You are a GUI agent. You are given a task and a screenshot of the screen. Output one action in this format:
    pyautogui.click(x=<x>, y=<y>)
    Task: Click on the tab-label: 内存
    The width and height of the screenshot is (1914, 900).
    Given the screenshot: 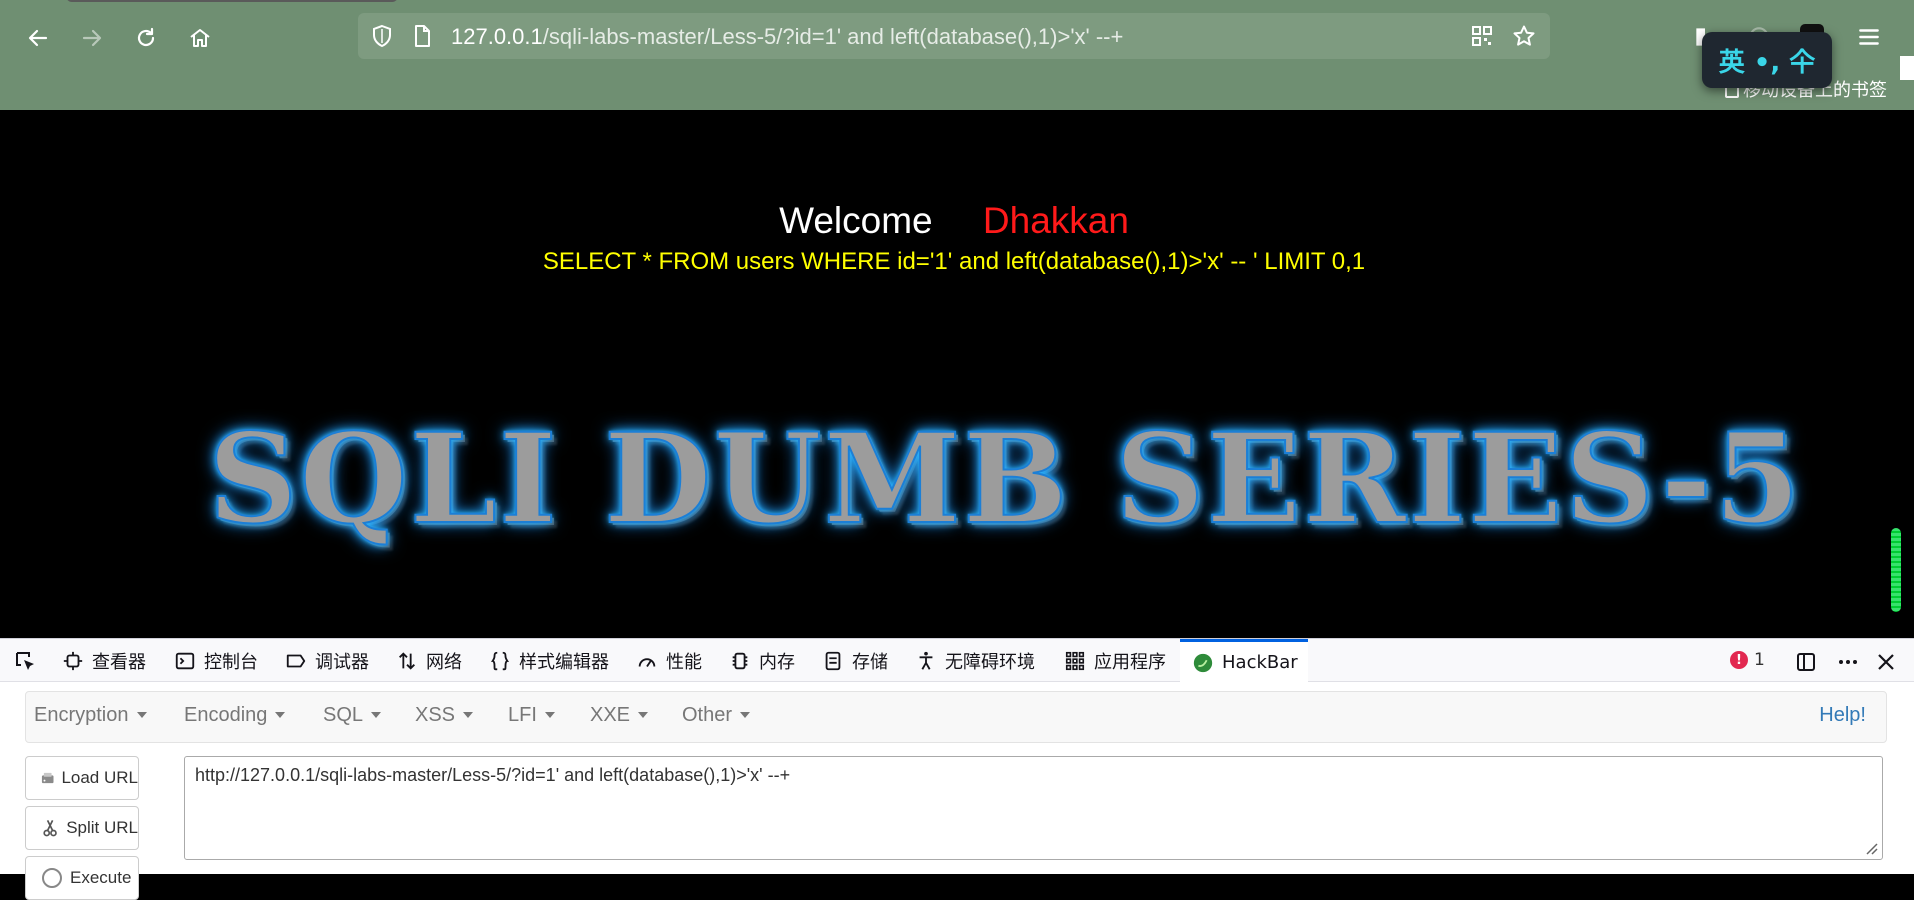 What is the action you would take?
    pyautogui.click(x=777, y=662)
    